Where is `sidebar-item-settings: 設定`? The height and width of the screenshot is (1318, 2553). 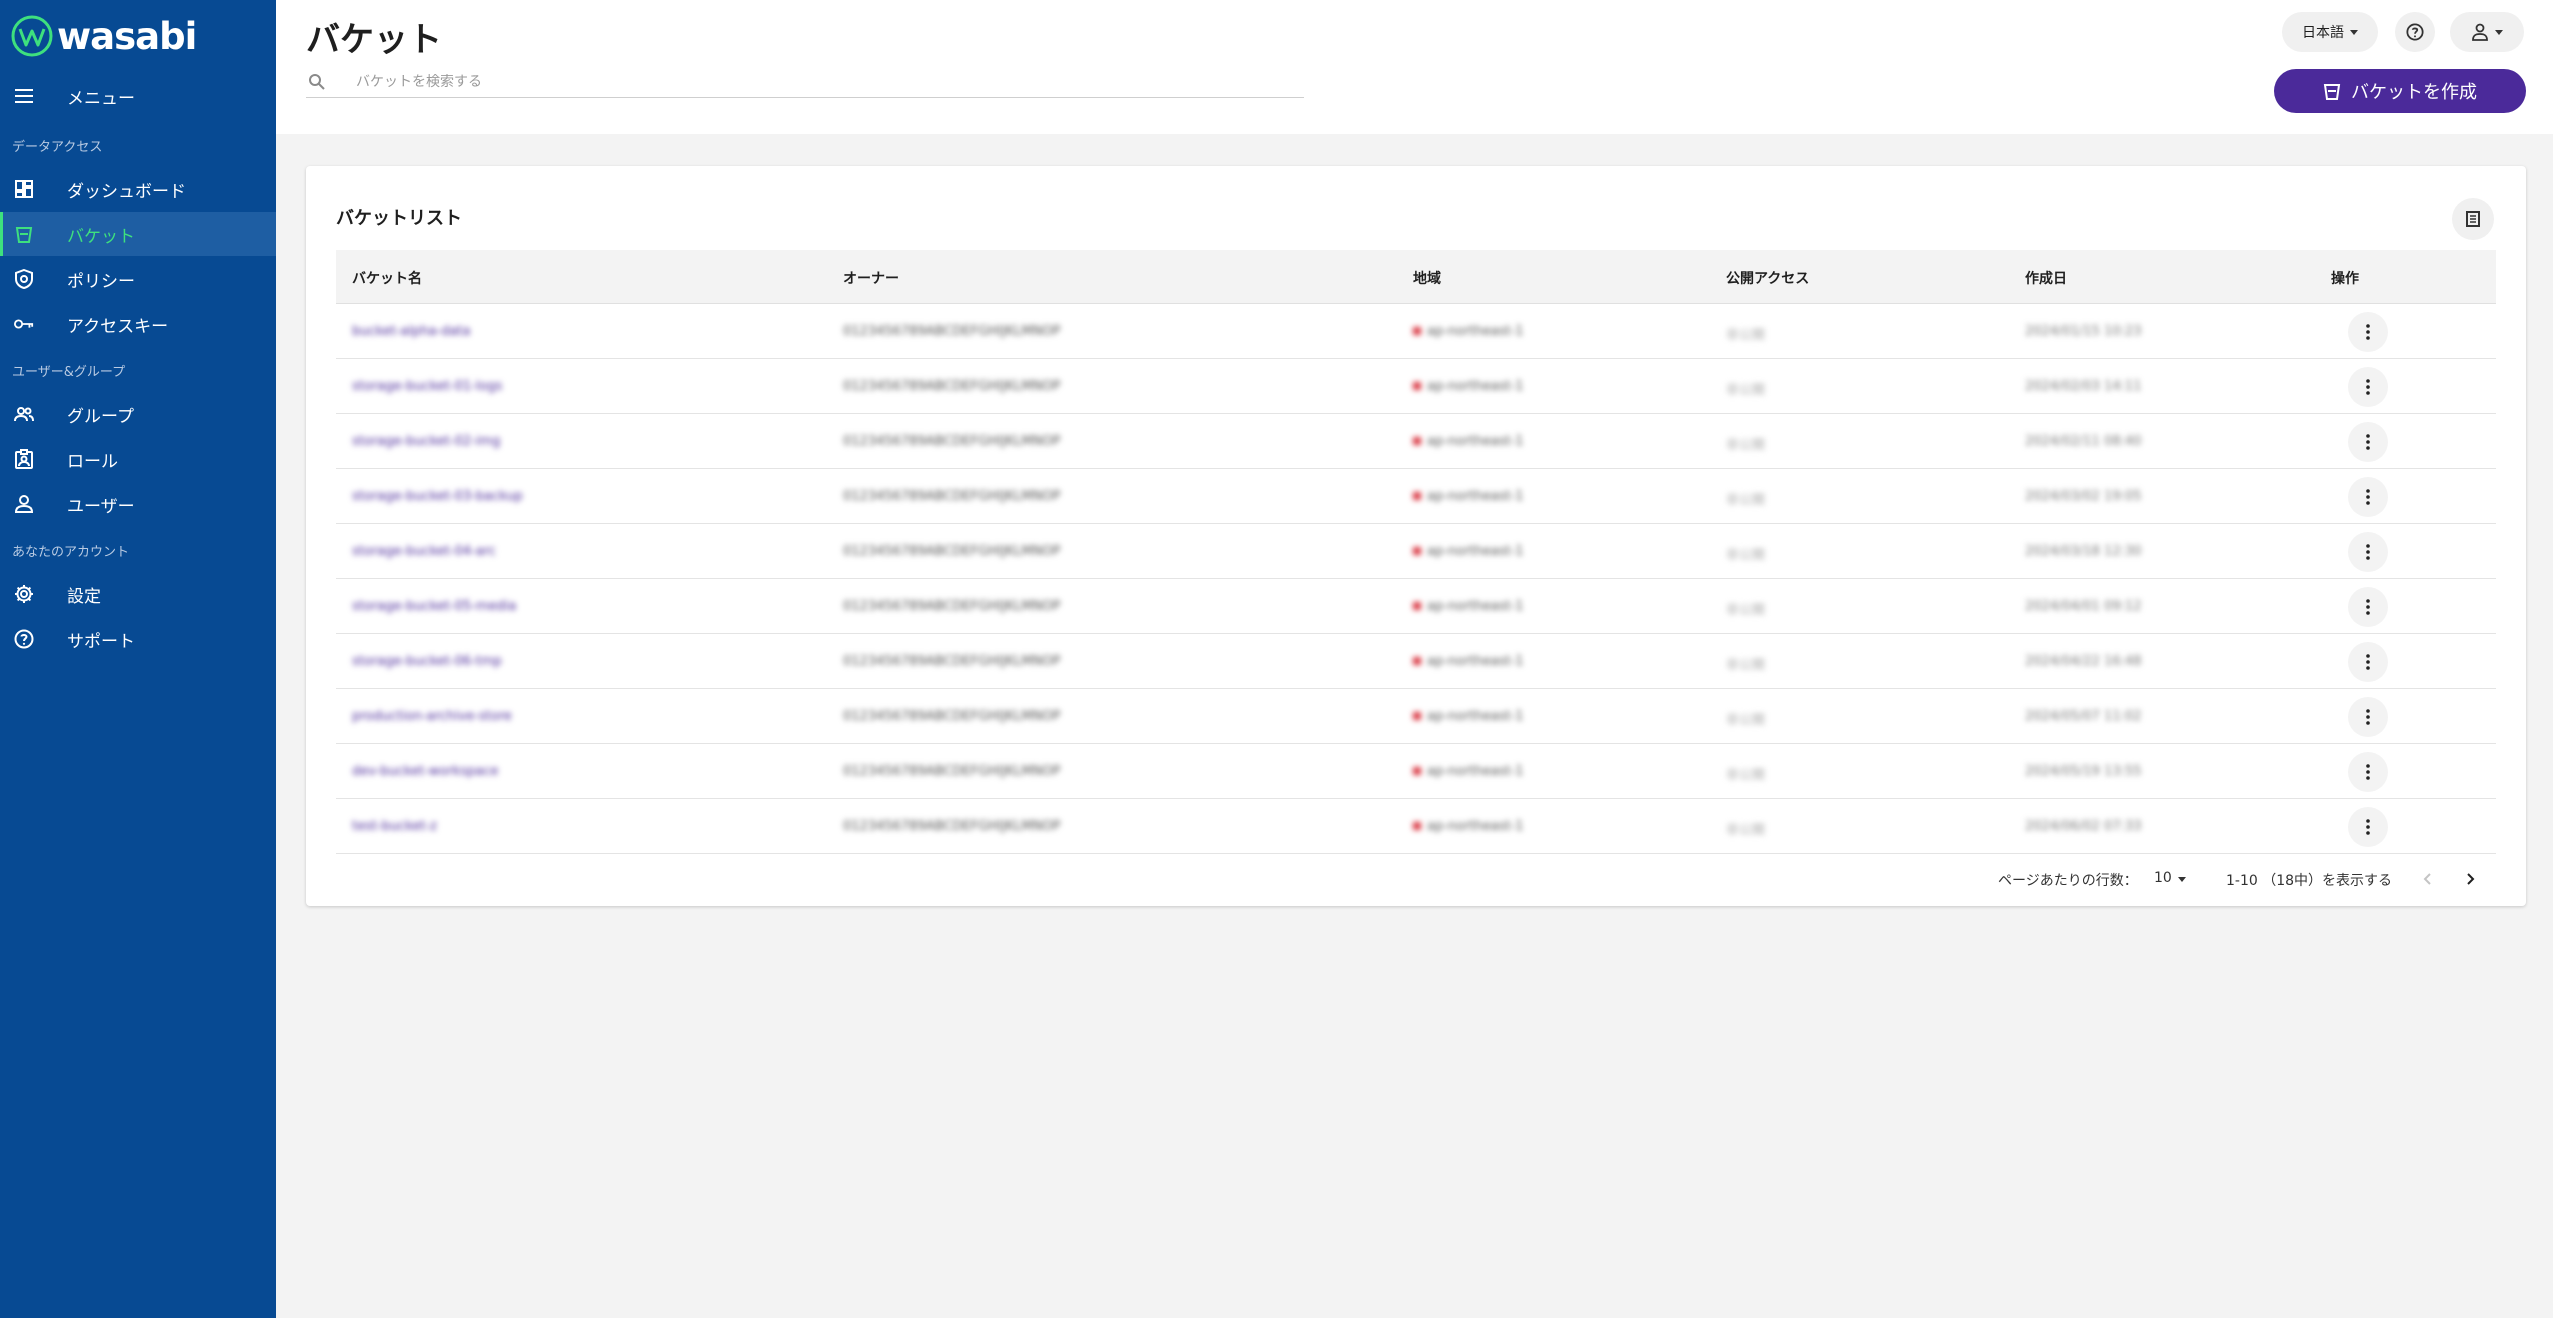
sidebar-item-settings: 設定 is located at coordinates (138, 594).